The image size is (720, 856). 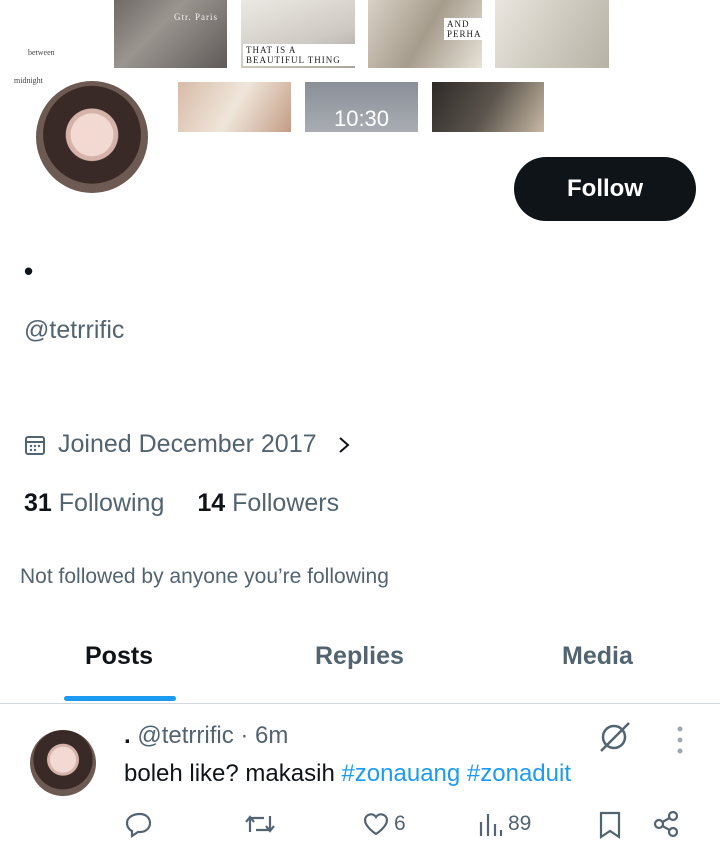 What do you see at coordinates (680, 742) in the screenshot?
I see `more-options-icon` at bounding box center [680, 742].